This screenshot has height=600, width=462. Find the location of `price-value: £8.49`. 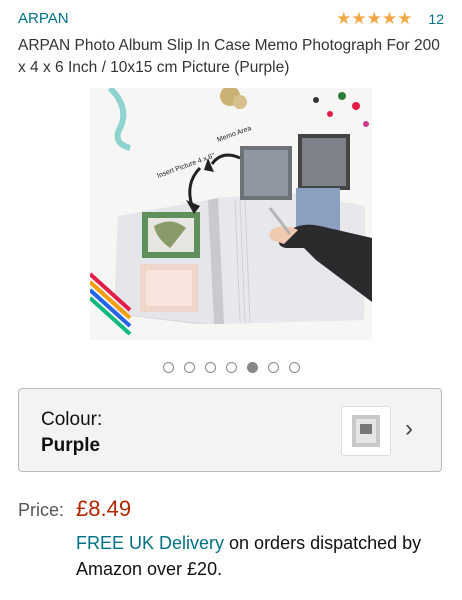

price-value: £8.49 is located at coordinates (104, 508).